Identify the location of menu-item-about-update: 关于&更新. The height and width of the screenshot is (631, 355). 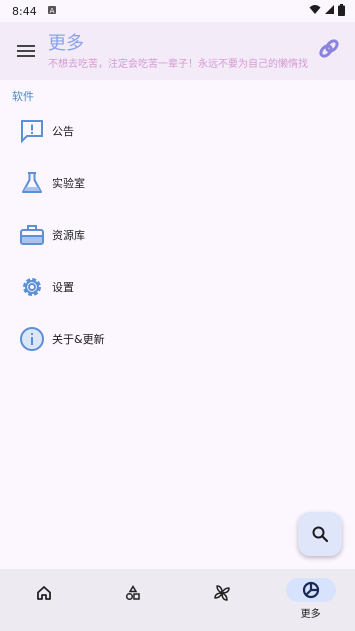
(177, 339).